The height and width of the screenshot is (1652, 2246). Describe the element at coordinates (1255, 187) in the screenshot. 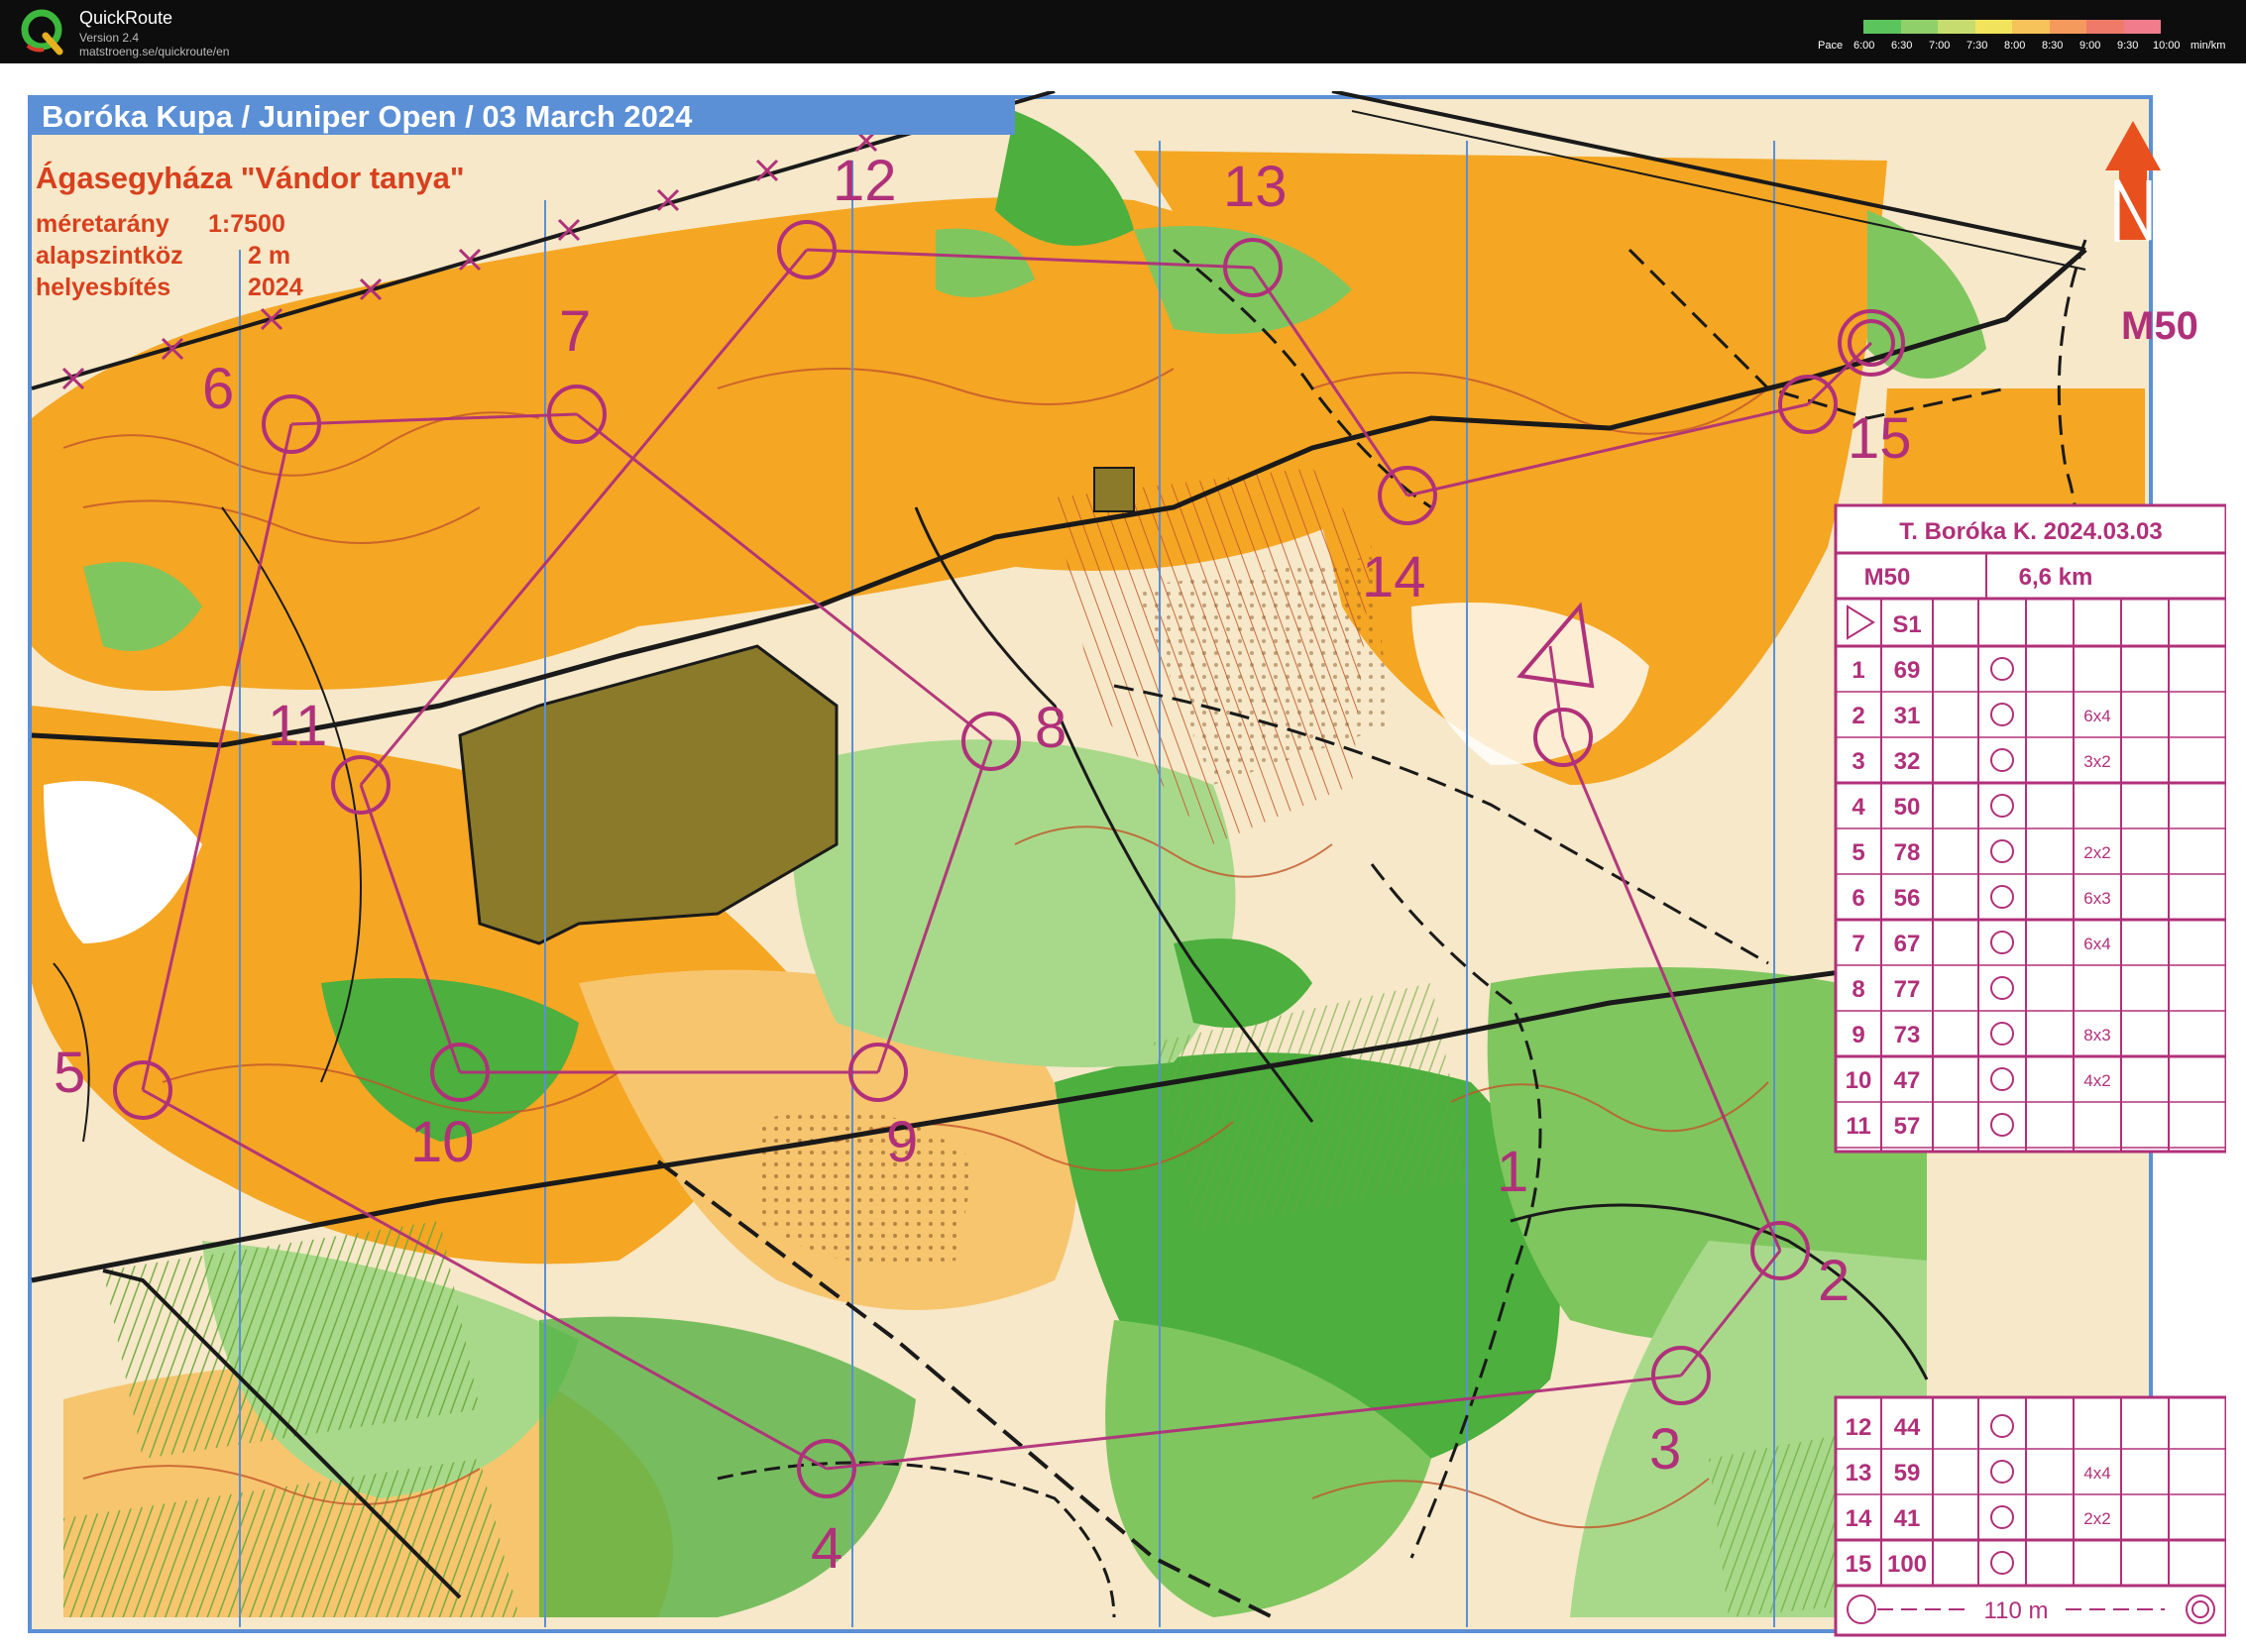

I see `control-number-13: 13` at that location.